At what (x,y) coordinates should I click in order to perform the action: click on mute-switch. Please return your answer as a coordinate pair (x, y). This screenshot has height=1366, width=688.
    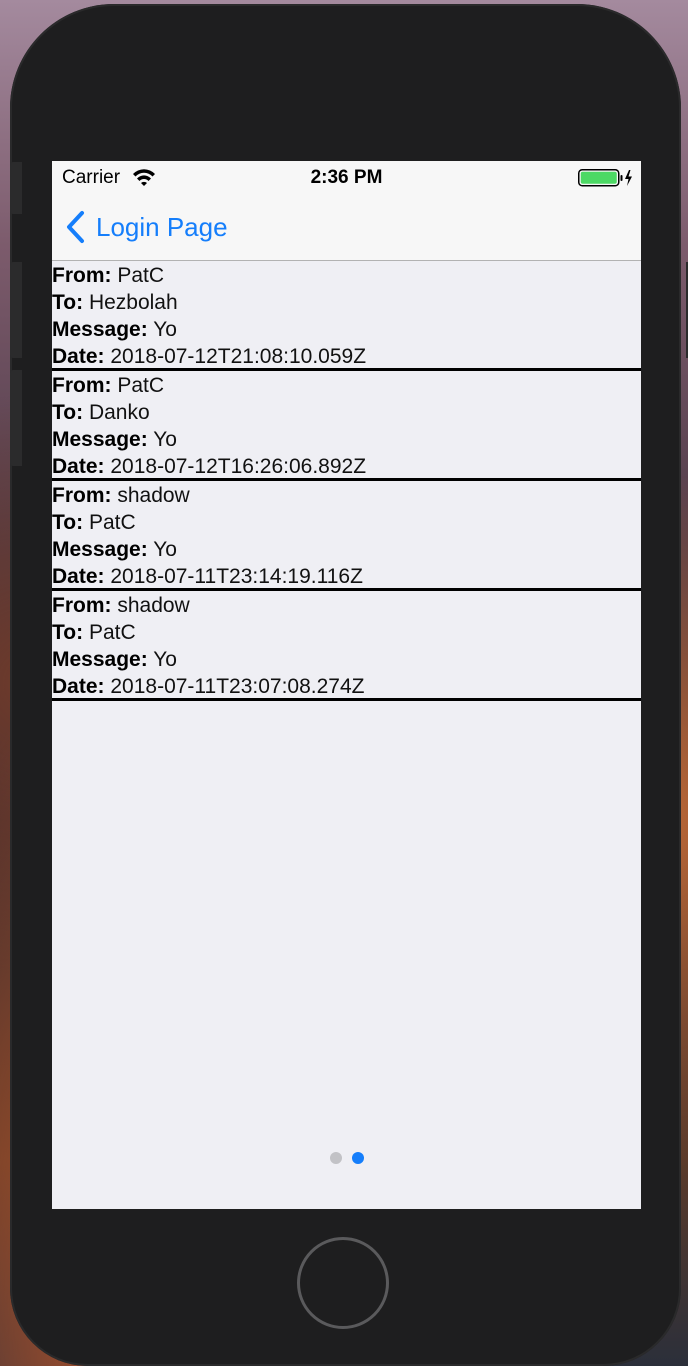
    Looking at the image, I should click on (16, 188).